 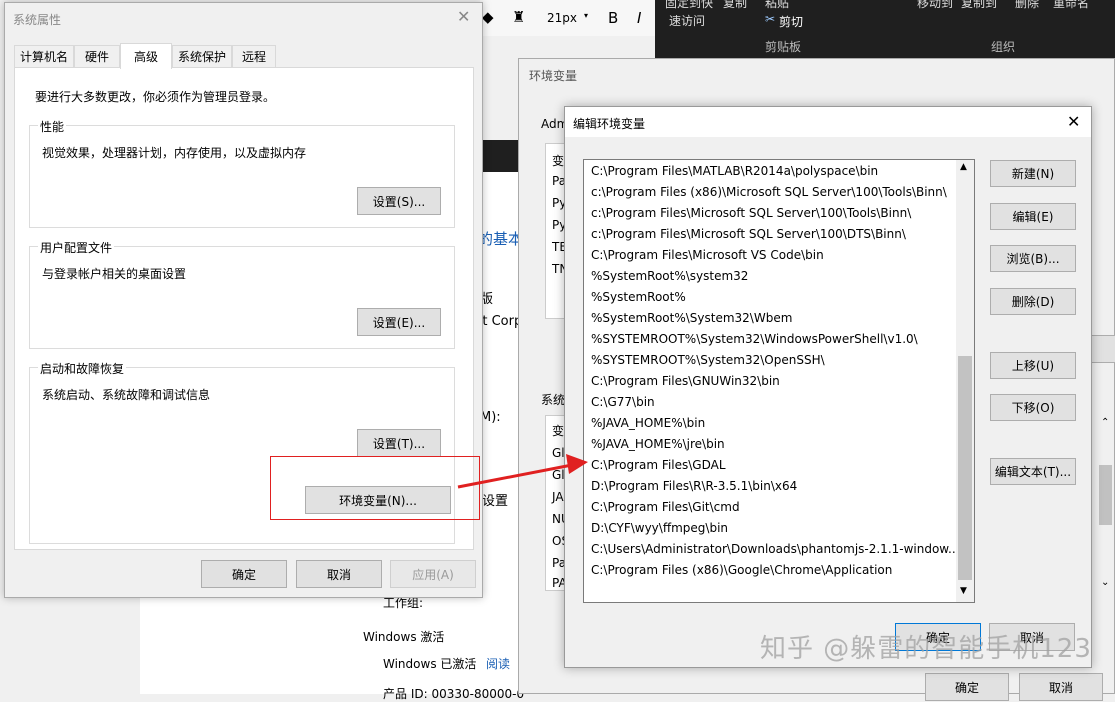 I want to click on arrowhead-icon, so click(x=577, y=464).